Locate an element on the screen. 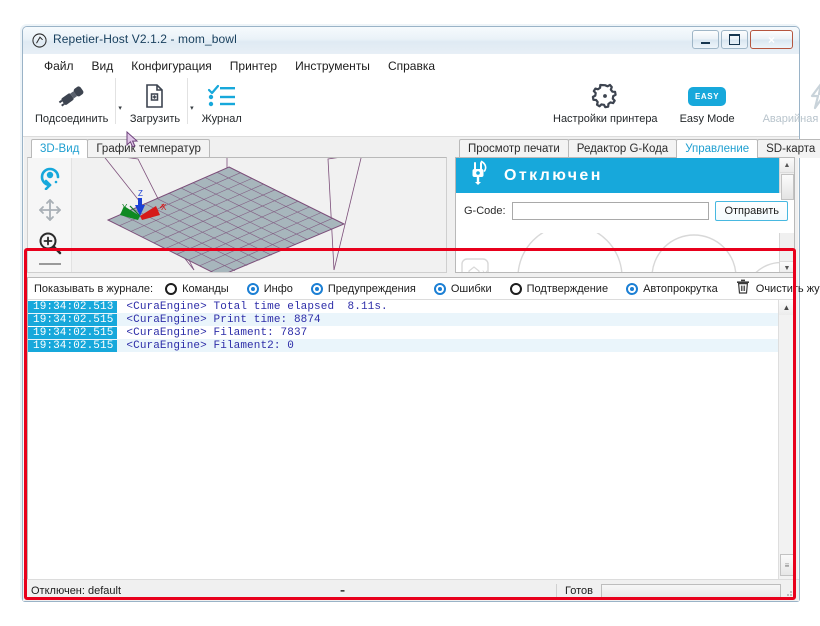  menu-help: Справка is located at coordinates (411, 66).